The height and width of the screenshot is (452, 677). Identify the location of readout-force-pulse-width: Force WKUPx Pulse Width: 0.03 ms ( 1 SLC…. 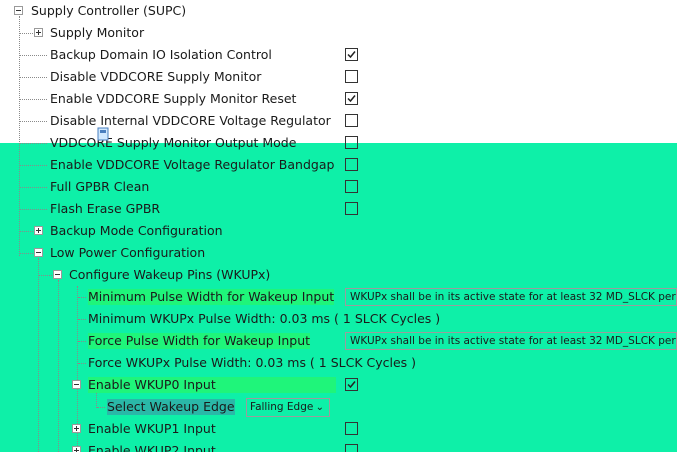
(338, 363).